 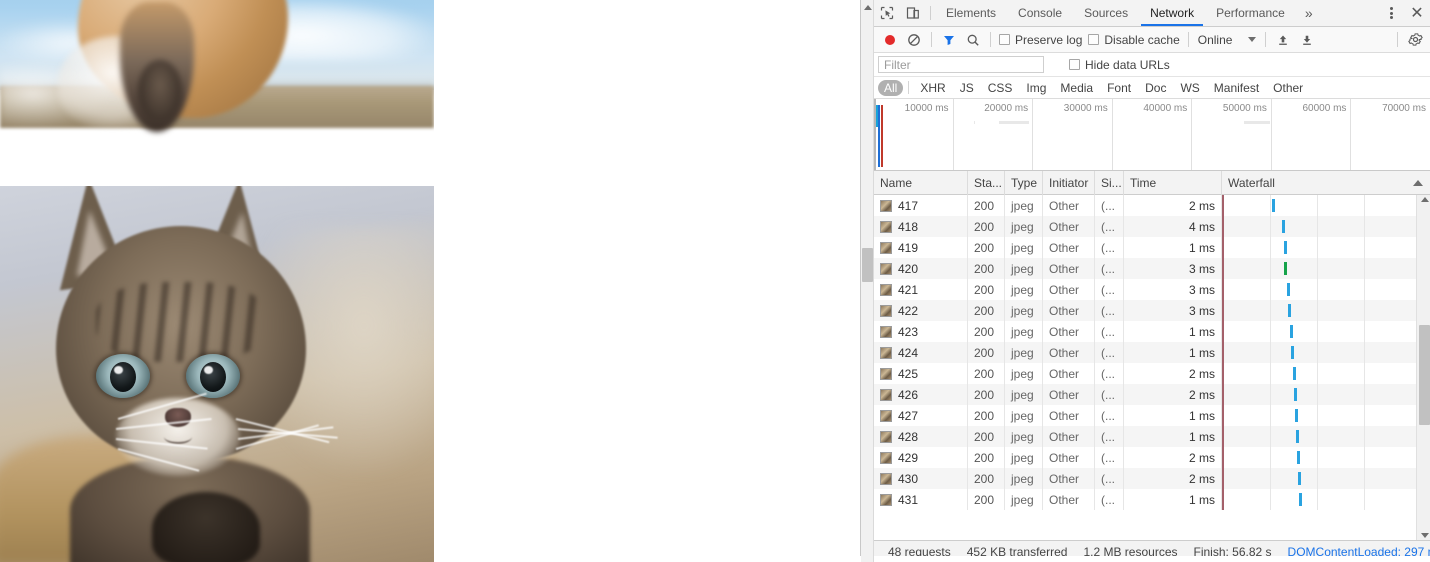 I want to click on tab-network: Network, so click(x=1172, y=13).